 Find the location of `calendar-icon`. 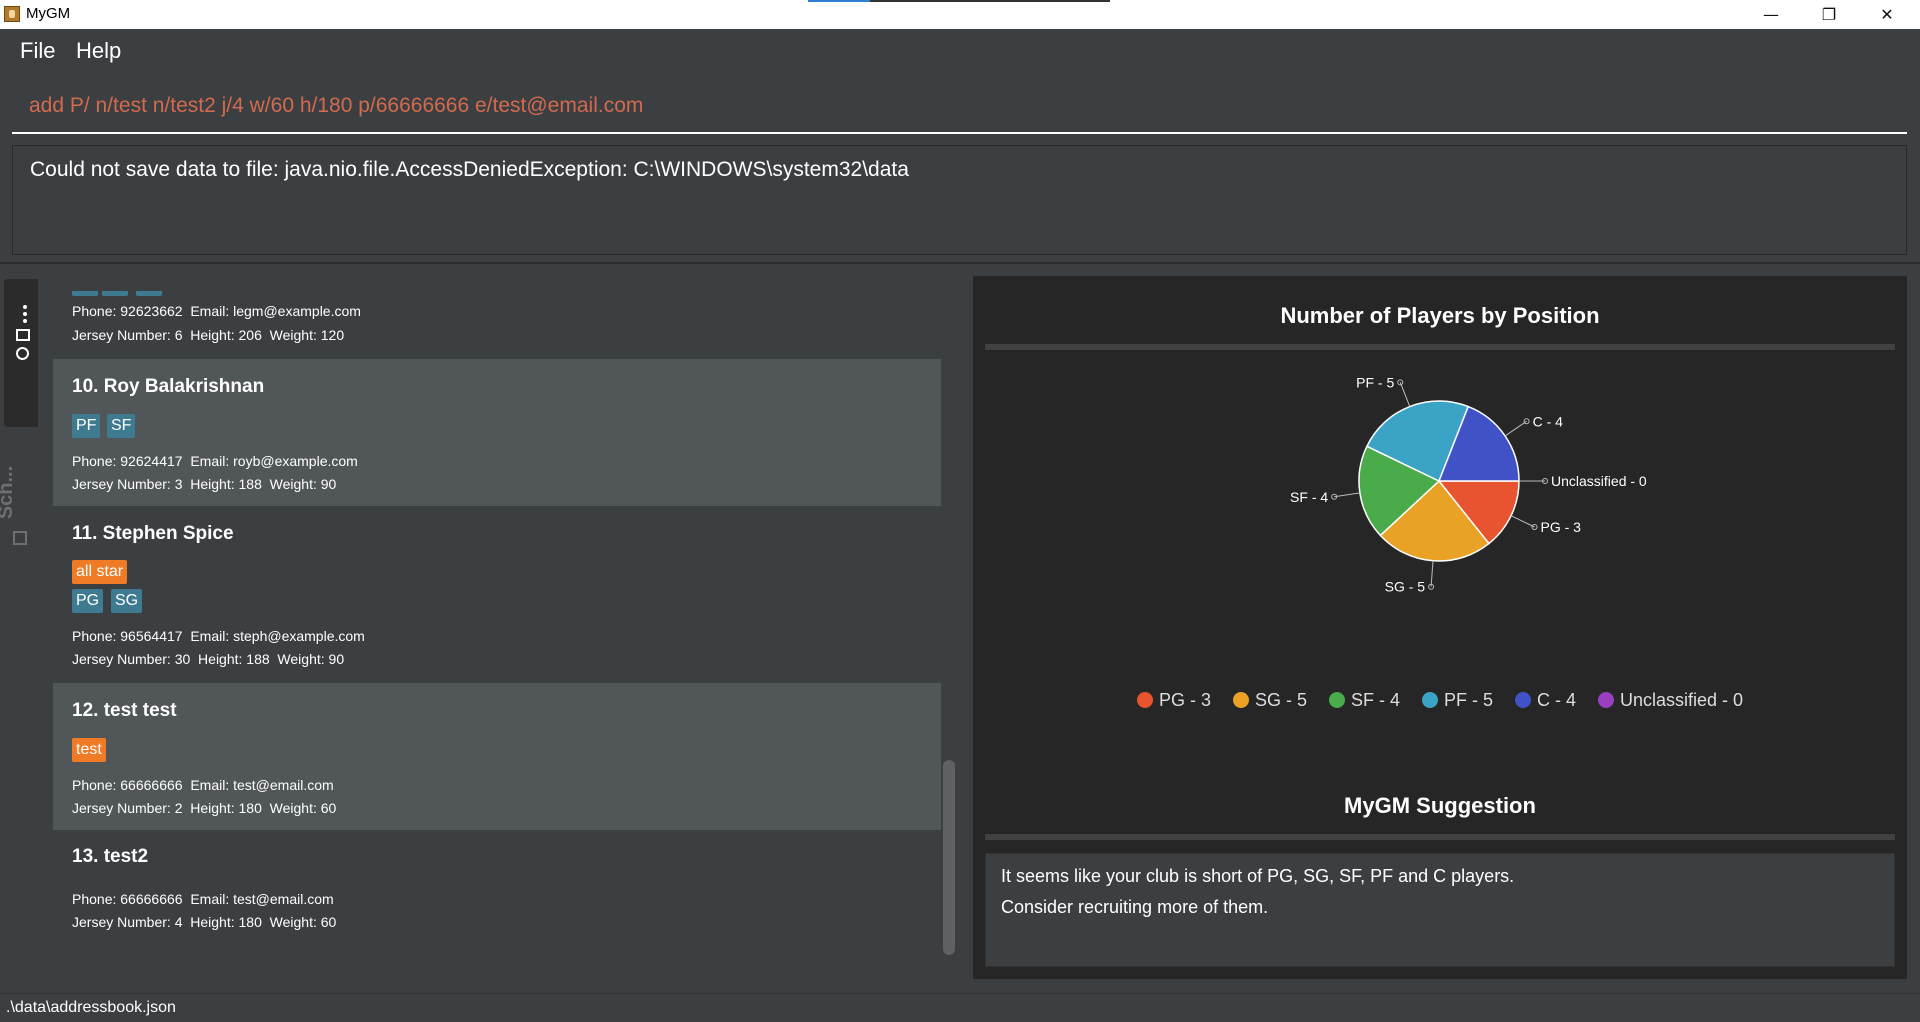

calendar-icon is located at coordinates (20, 538).